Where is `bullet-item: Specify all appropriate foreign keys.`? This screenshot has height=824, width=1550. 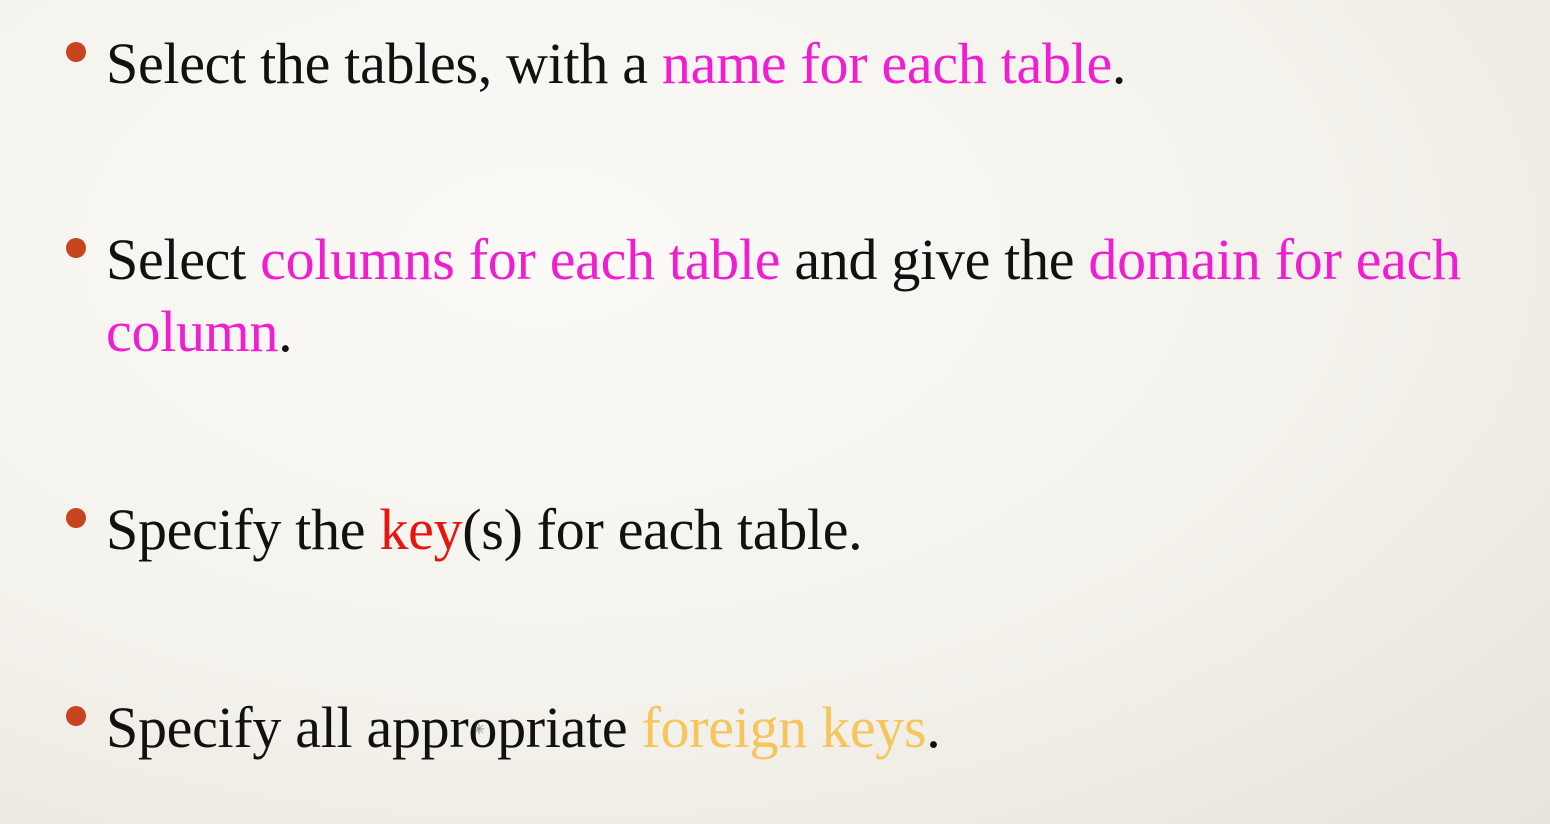
bullet-item: Specify all appropriate foreign keys. is located at coordinates (791, 728).